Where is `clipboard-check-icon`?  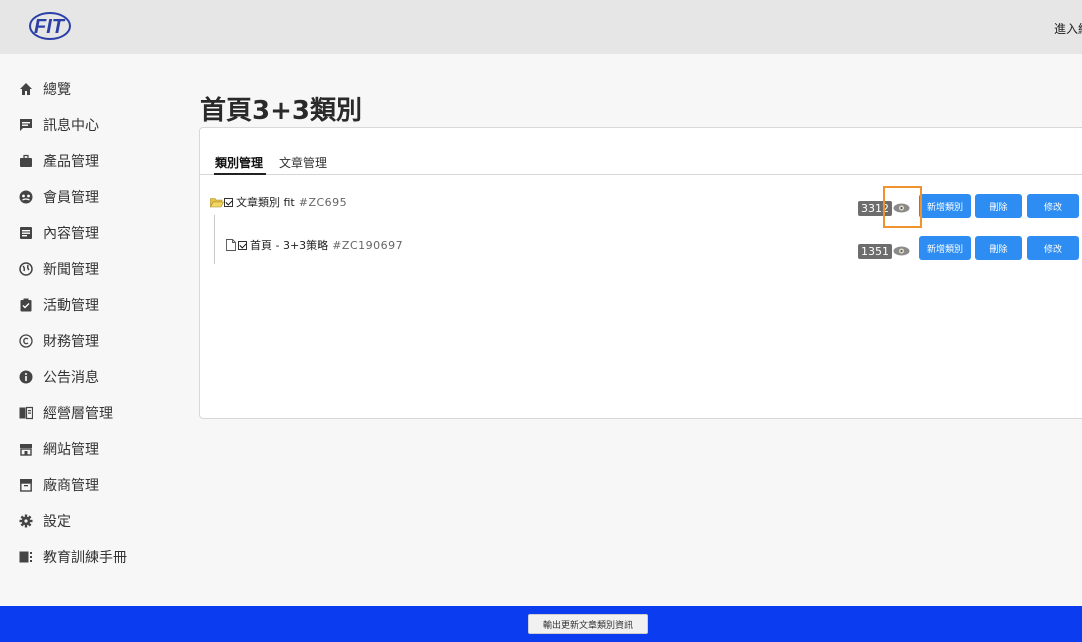 clipboard-check-icon is located at coordinates (26, 305).